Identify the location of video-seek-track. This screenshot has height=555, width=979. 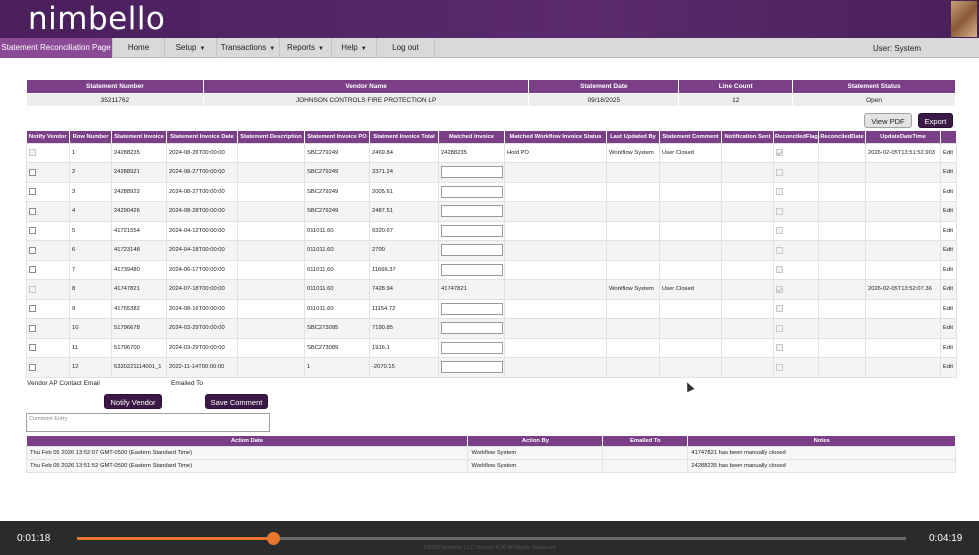
(491, 538).